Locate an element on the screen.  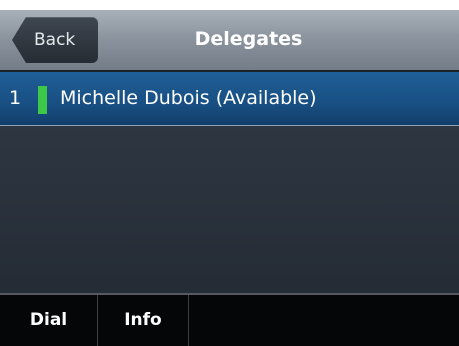
delegate-index: 1 is located at coordinates (15, 98).